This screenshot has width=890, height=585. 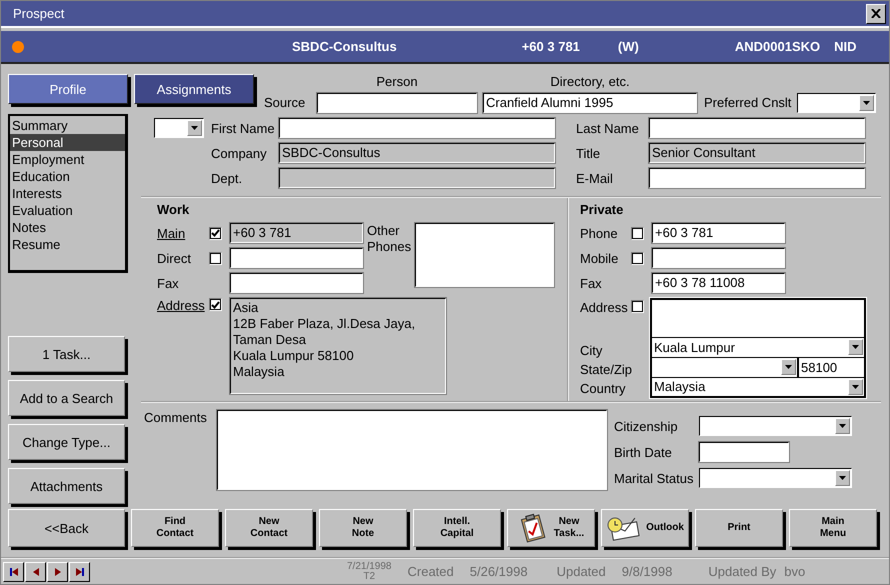 What do you see at coordinates (66, 486) in the screenshot?
I see `side-button: Attachments` at bounding box center [66, 486].